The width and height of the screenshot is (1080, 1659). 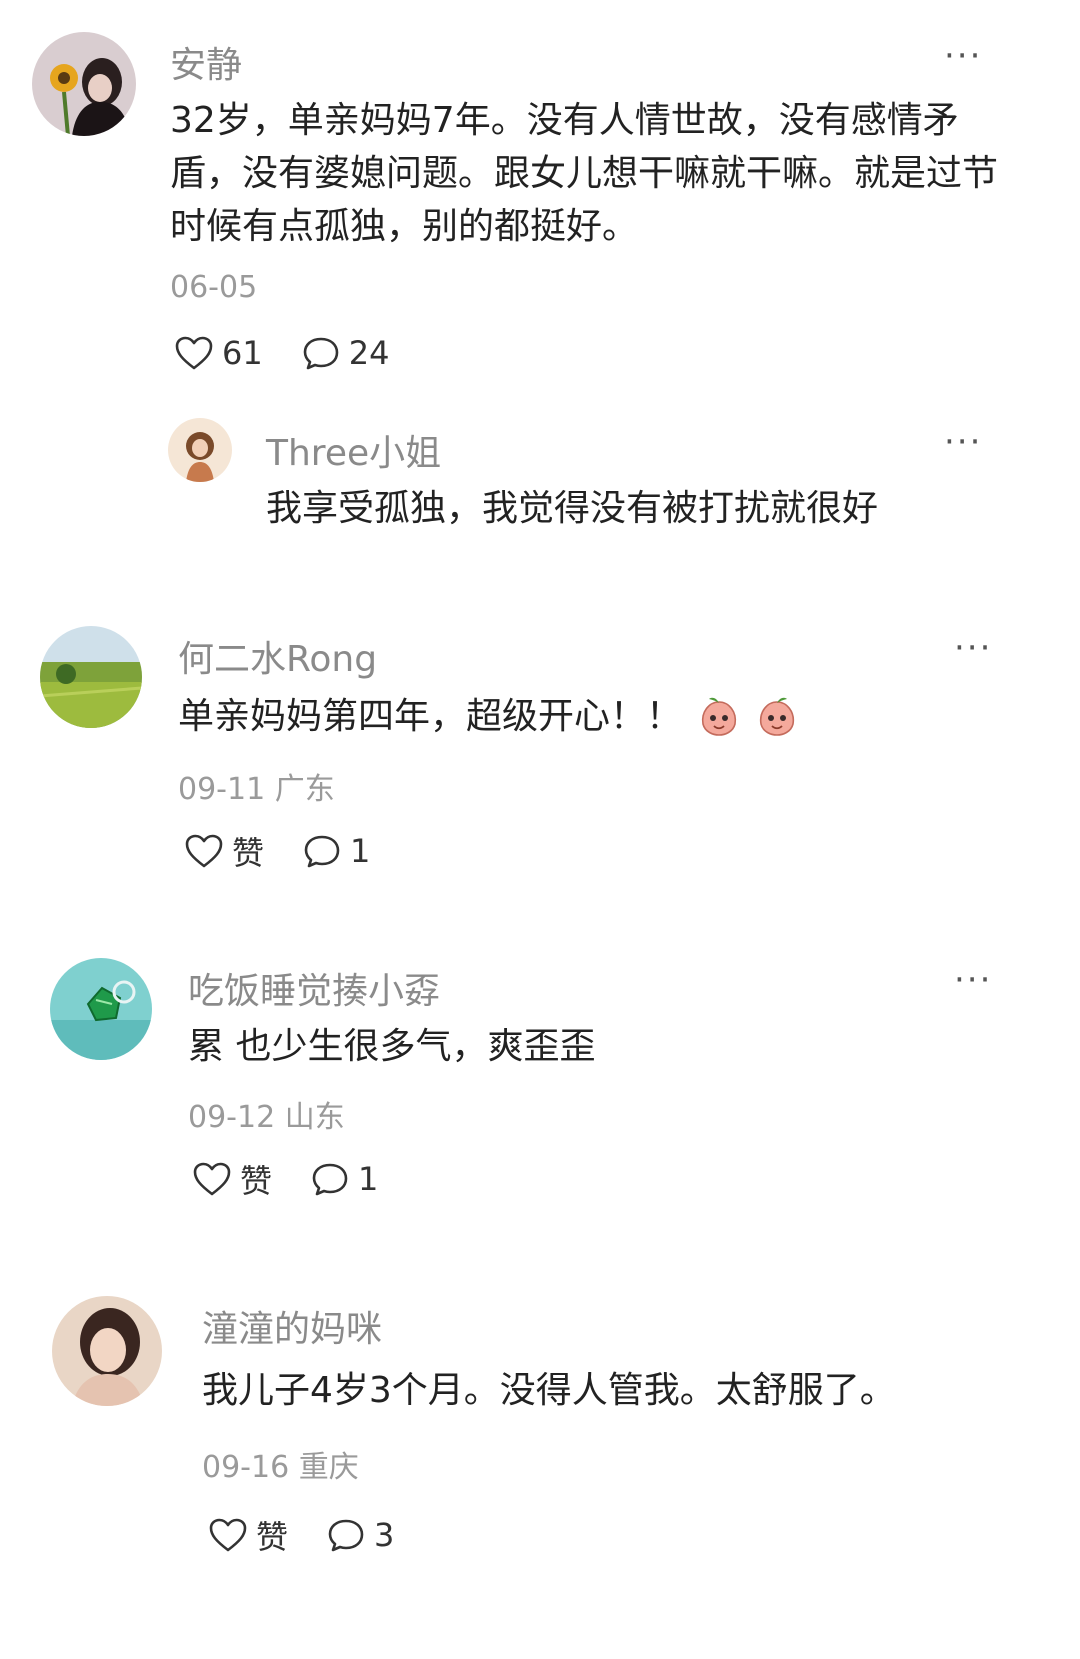 I want to click on comment-date-location: 09-12 山东, so click(x=266, y=1117).